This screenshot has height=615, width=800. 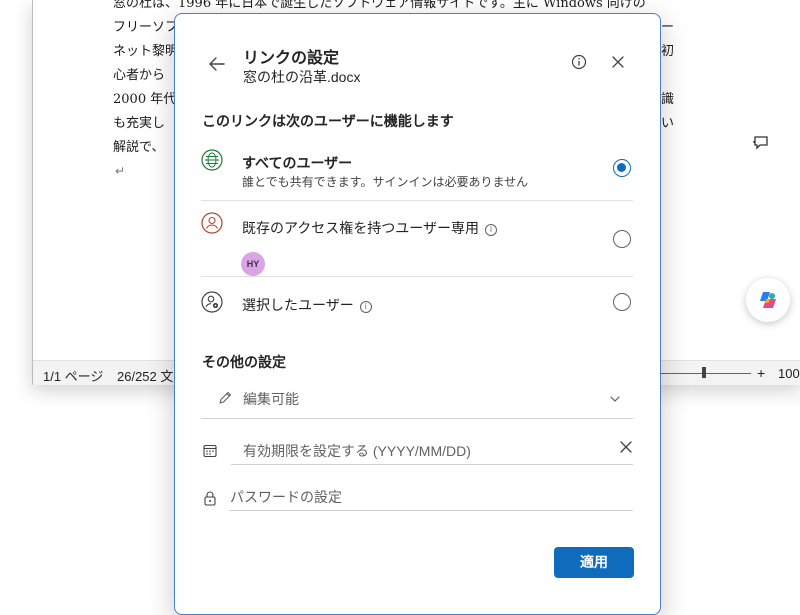 I want to click on back-button, so click(x=217, y=64).